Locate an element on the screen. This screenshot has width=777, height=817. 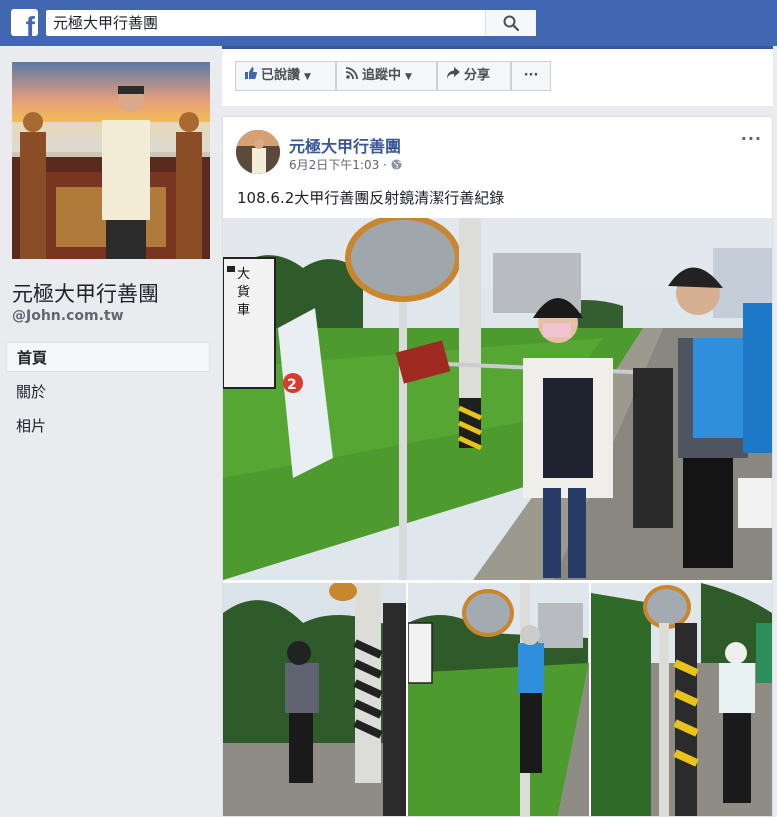
share-arrow-icon is located at coordinates (453, 76).